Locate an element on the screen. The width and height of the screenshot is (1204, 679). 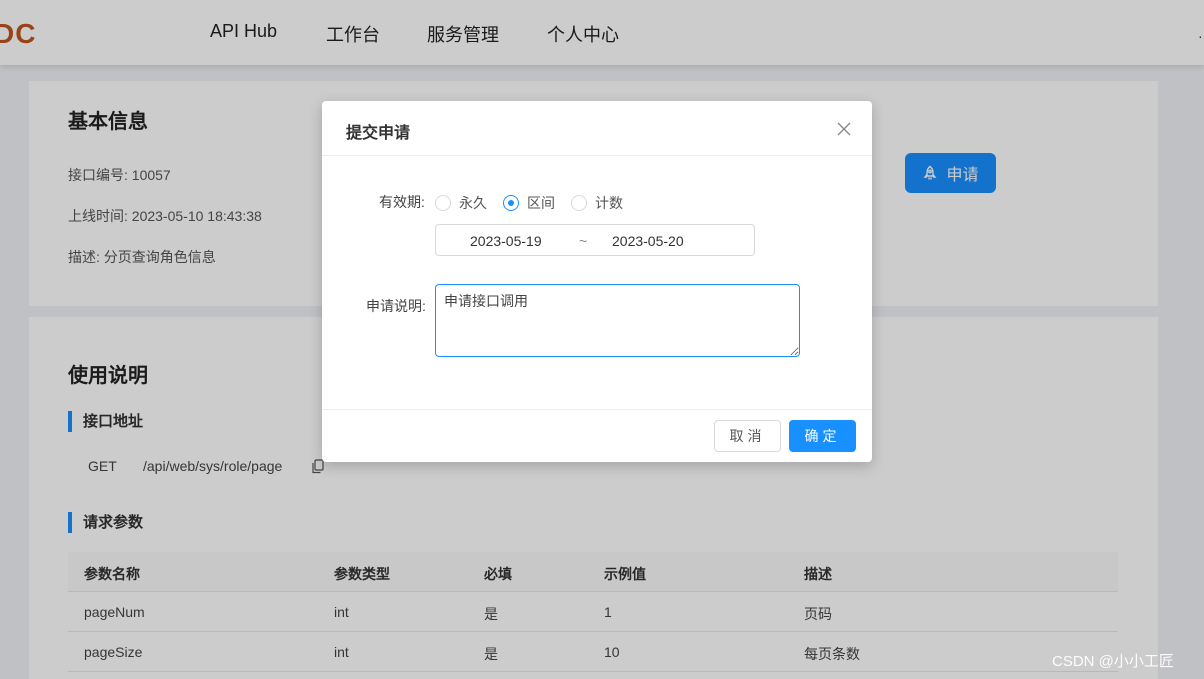
range-end-date: 2023-05-20 is located at coordinates (648, 241).